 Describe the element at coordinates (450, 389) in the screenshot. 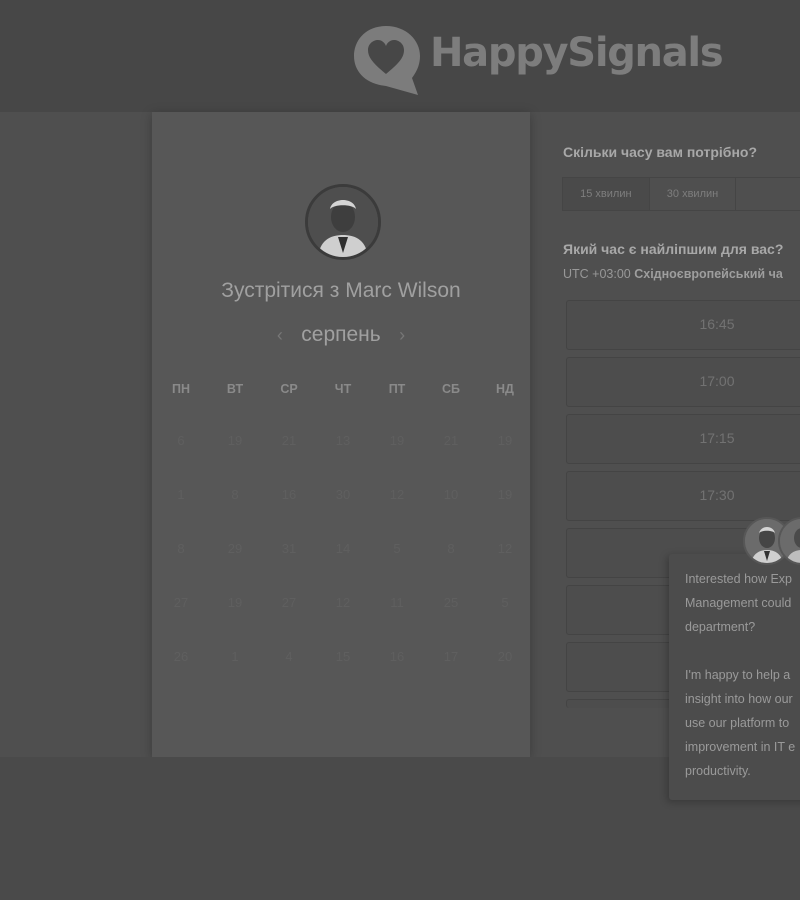

I see `weekday-label: СБ` at that location.